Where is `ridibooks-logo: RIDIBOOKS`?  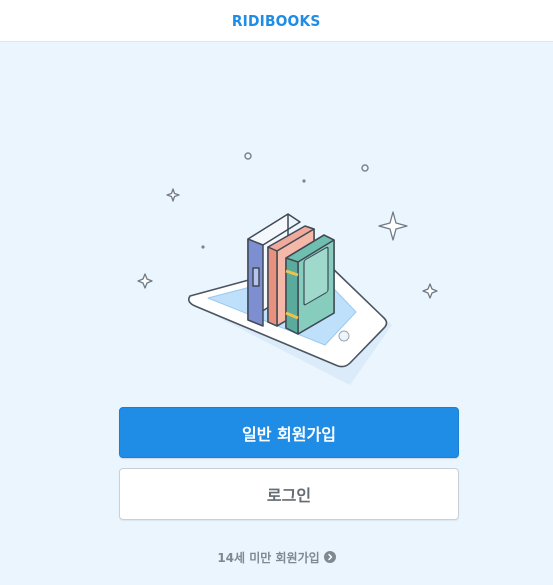 ridibooks-logo: RIDIBOOKS is located at coordinates (276, 21).